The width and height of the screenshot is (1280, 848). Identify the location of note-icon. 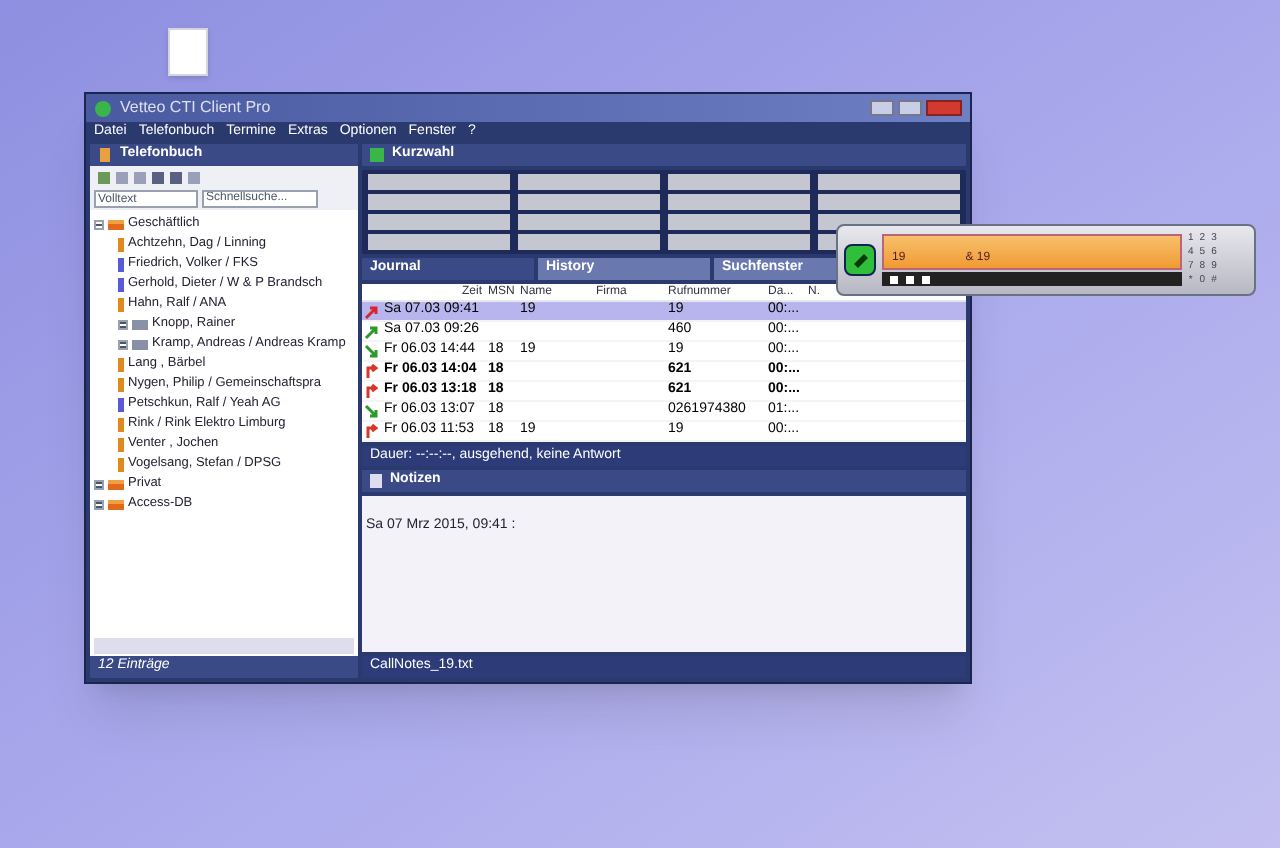
(376, 481).